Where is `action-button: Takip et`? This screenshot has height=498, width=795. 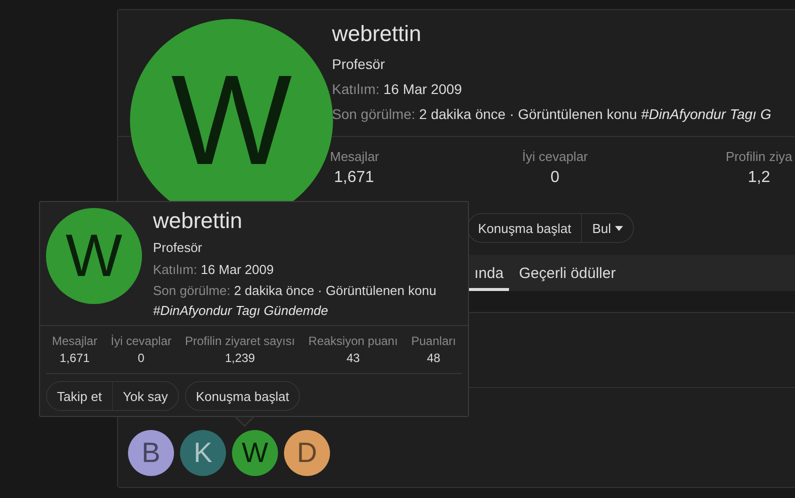 action-button: Takip et is located at coordinates (79, 396).